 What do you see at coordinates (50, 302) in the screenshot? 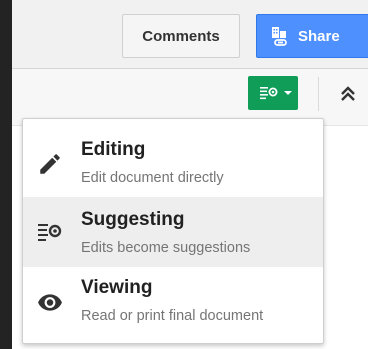
I see `eye-icon` at bounding box center [50, 302].